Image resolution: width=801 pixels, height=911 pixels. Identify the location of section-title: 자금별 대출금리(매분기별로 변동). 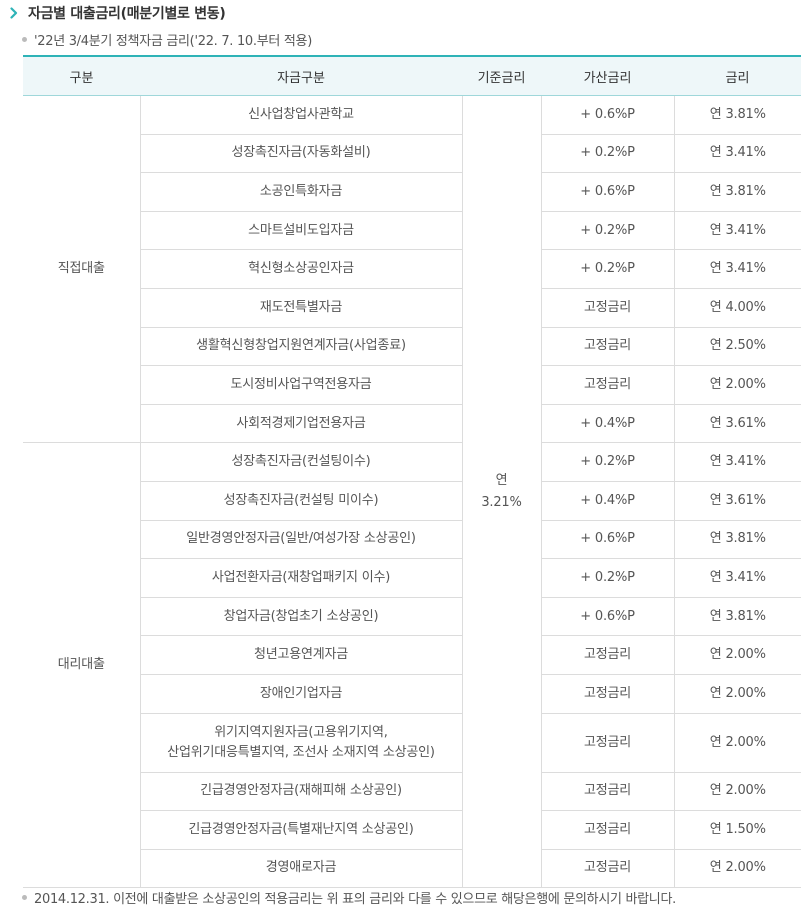
(127, 14).